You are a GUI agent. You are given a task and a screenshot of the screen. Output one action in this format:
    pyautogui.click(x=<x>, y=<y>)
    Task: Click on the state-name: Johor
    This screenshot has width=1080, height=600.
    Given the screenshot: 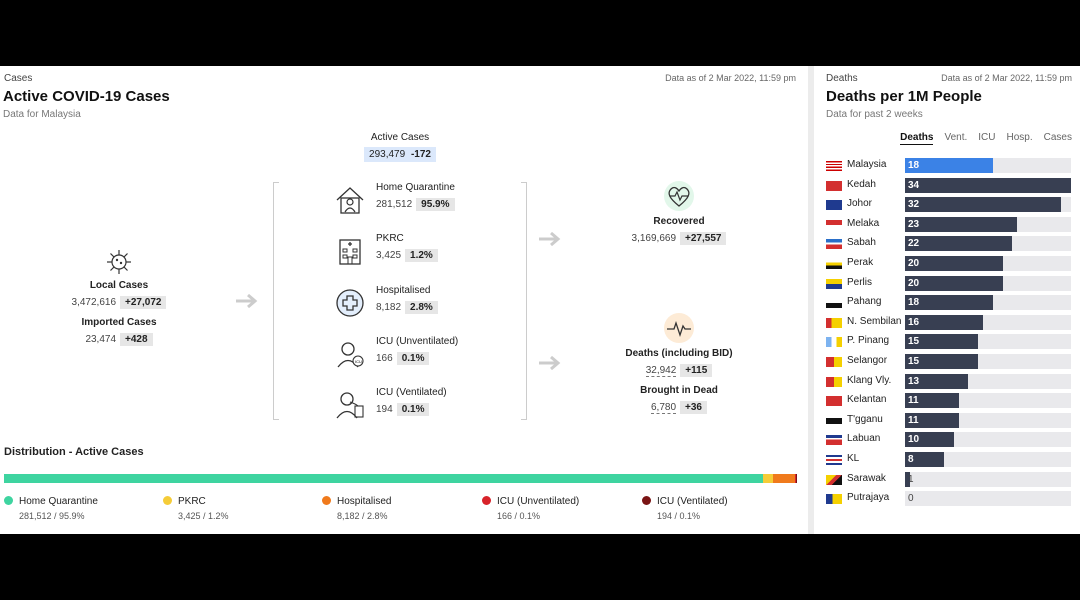 What is the action you would take?
    pyautogui.click(x=860, y=204)
    